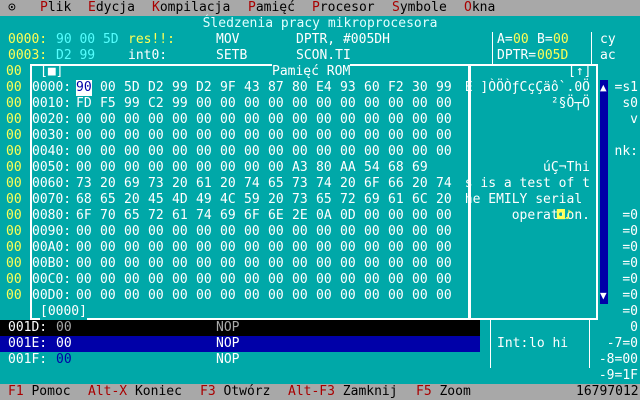 The width and height of the screenshot is (640, 400). What do you see at coordinates (348, 216) in the screenshot?
I see `hex-byte: 0D` at bounding box center [348, 216].